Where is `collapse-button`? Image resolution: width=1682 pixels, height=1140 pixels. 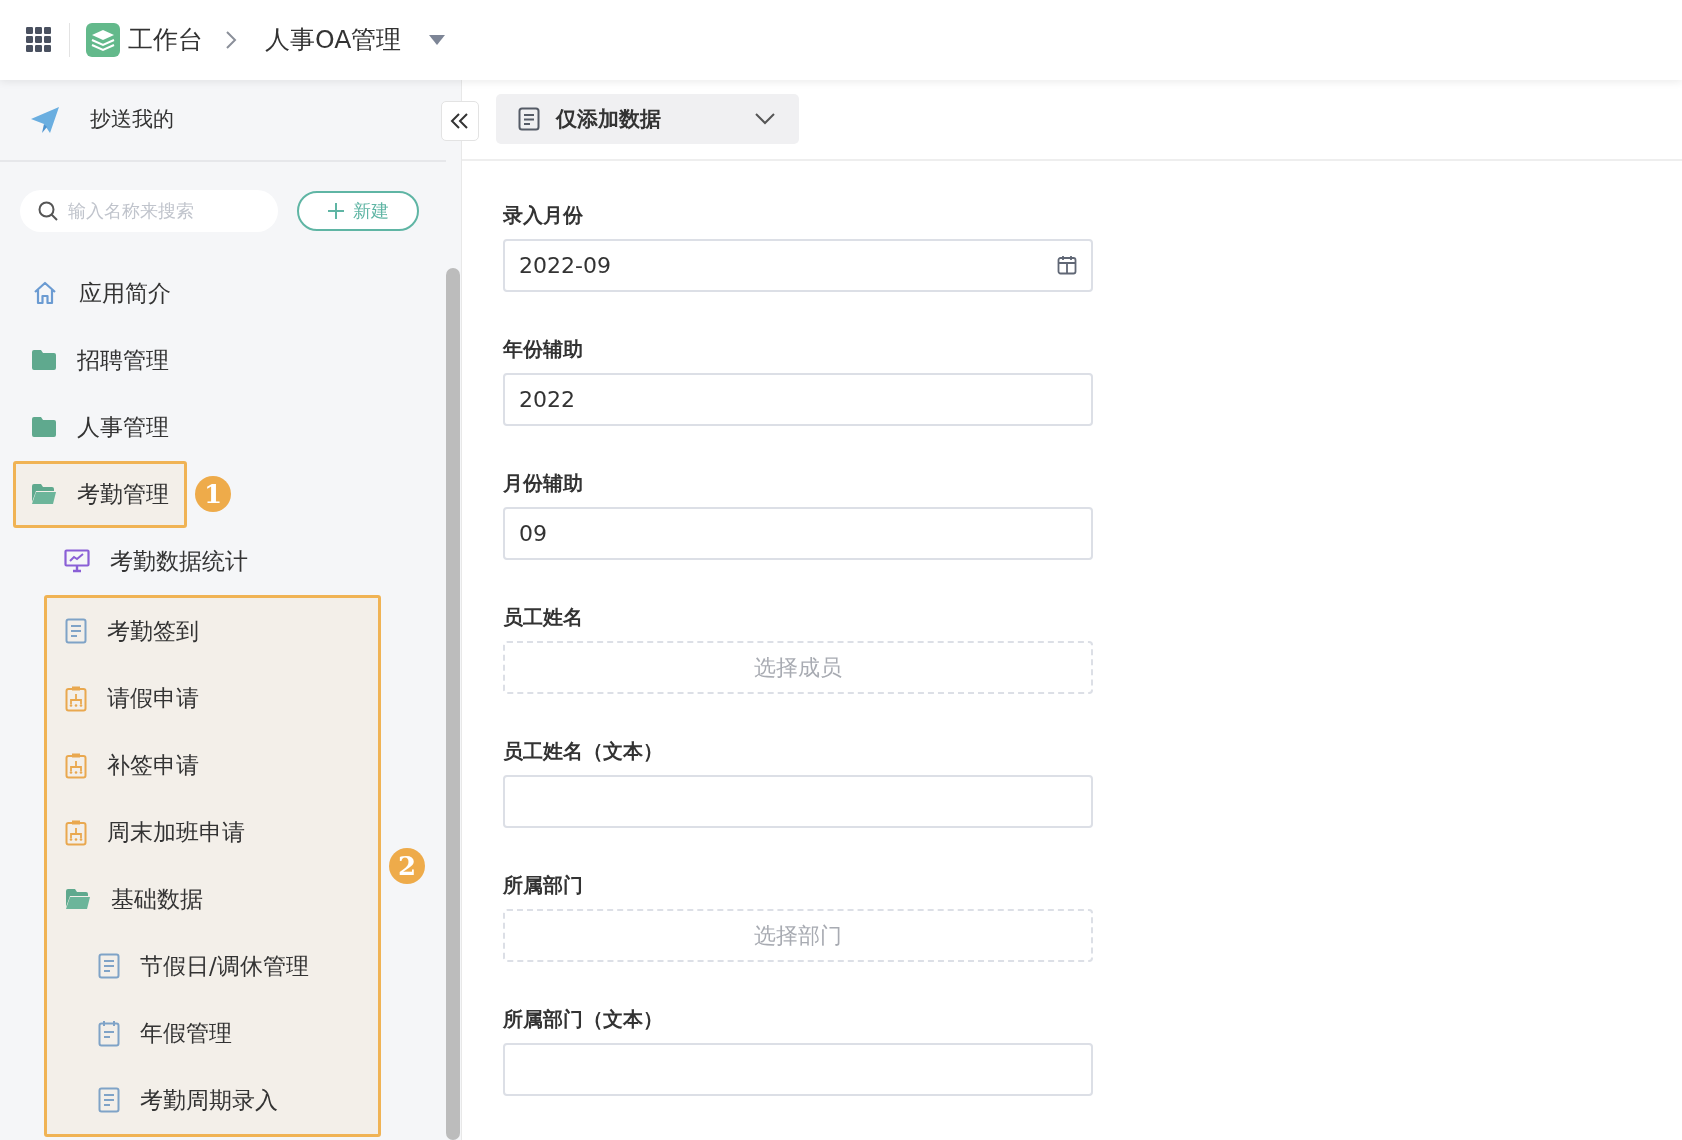 collapse-button is located at coordinates (460, 120).